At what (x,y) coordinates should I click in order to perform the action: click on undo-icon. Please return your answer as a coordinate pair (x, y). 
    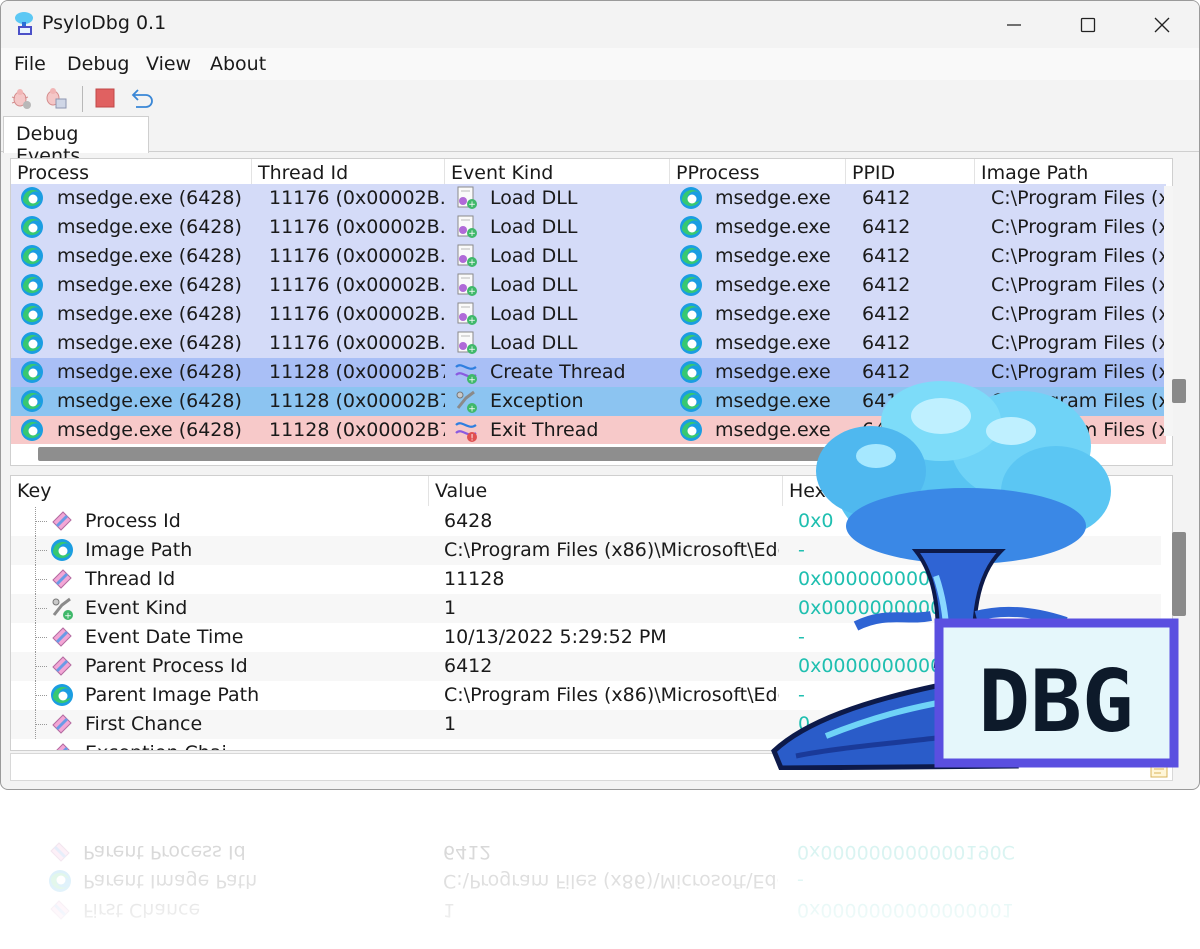
    Looking at the image, I should click on (142, 98).